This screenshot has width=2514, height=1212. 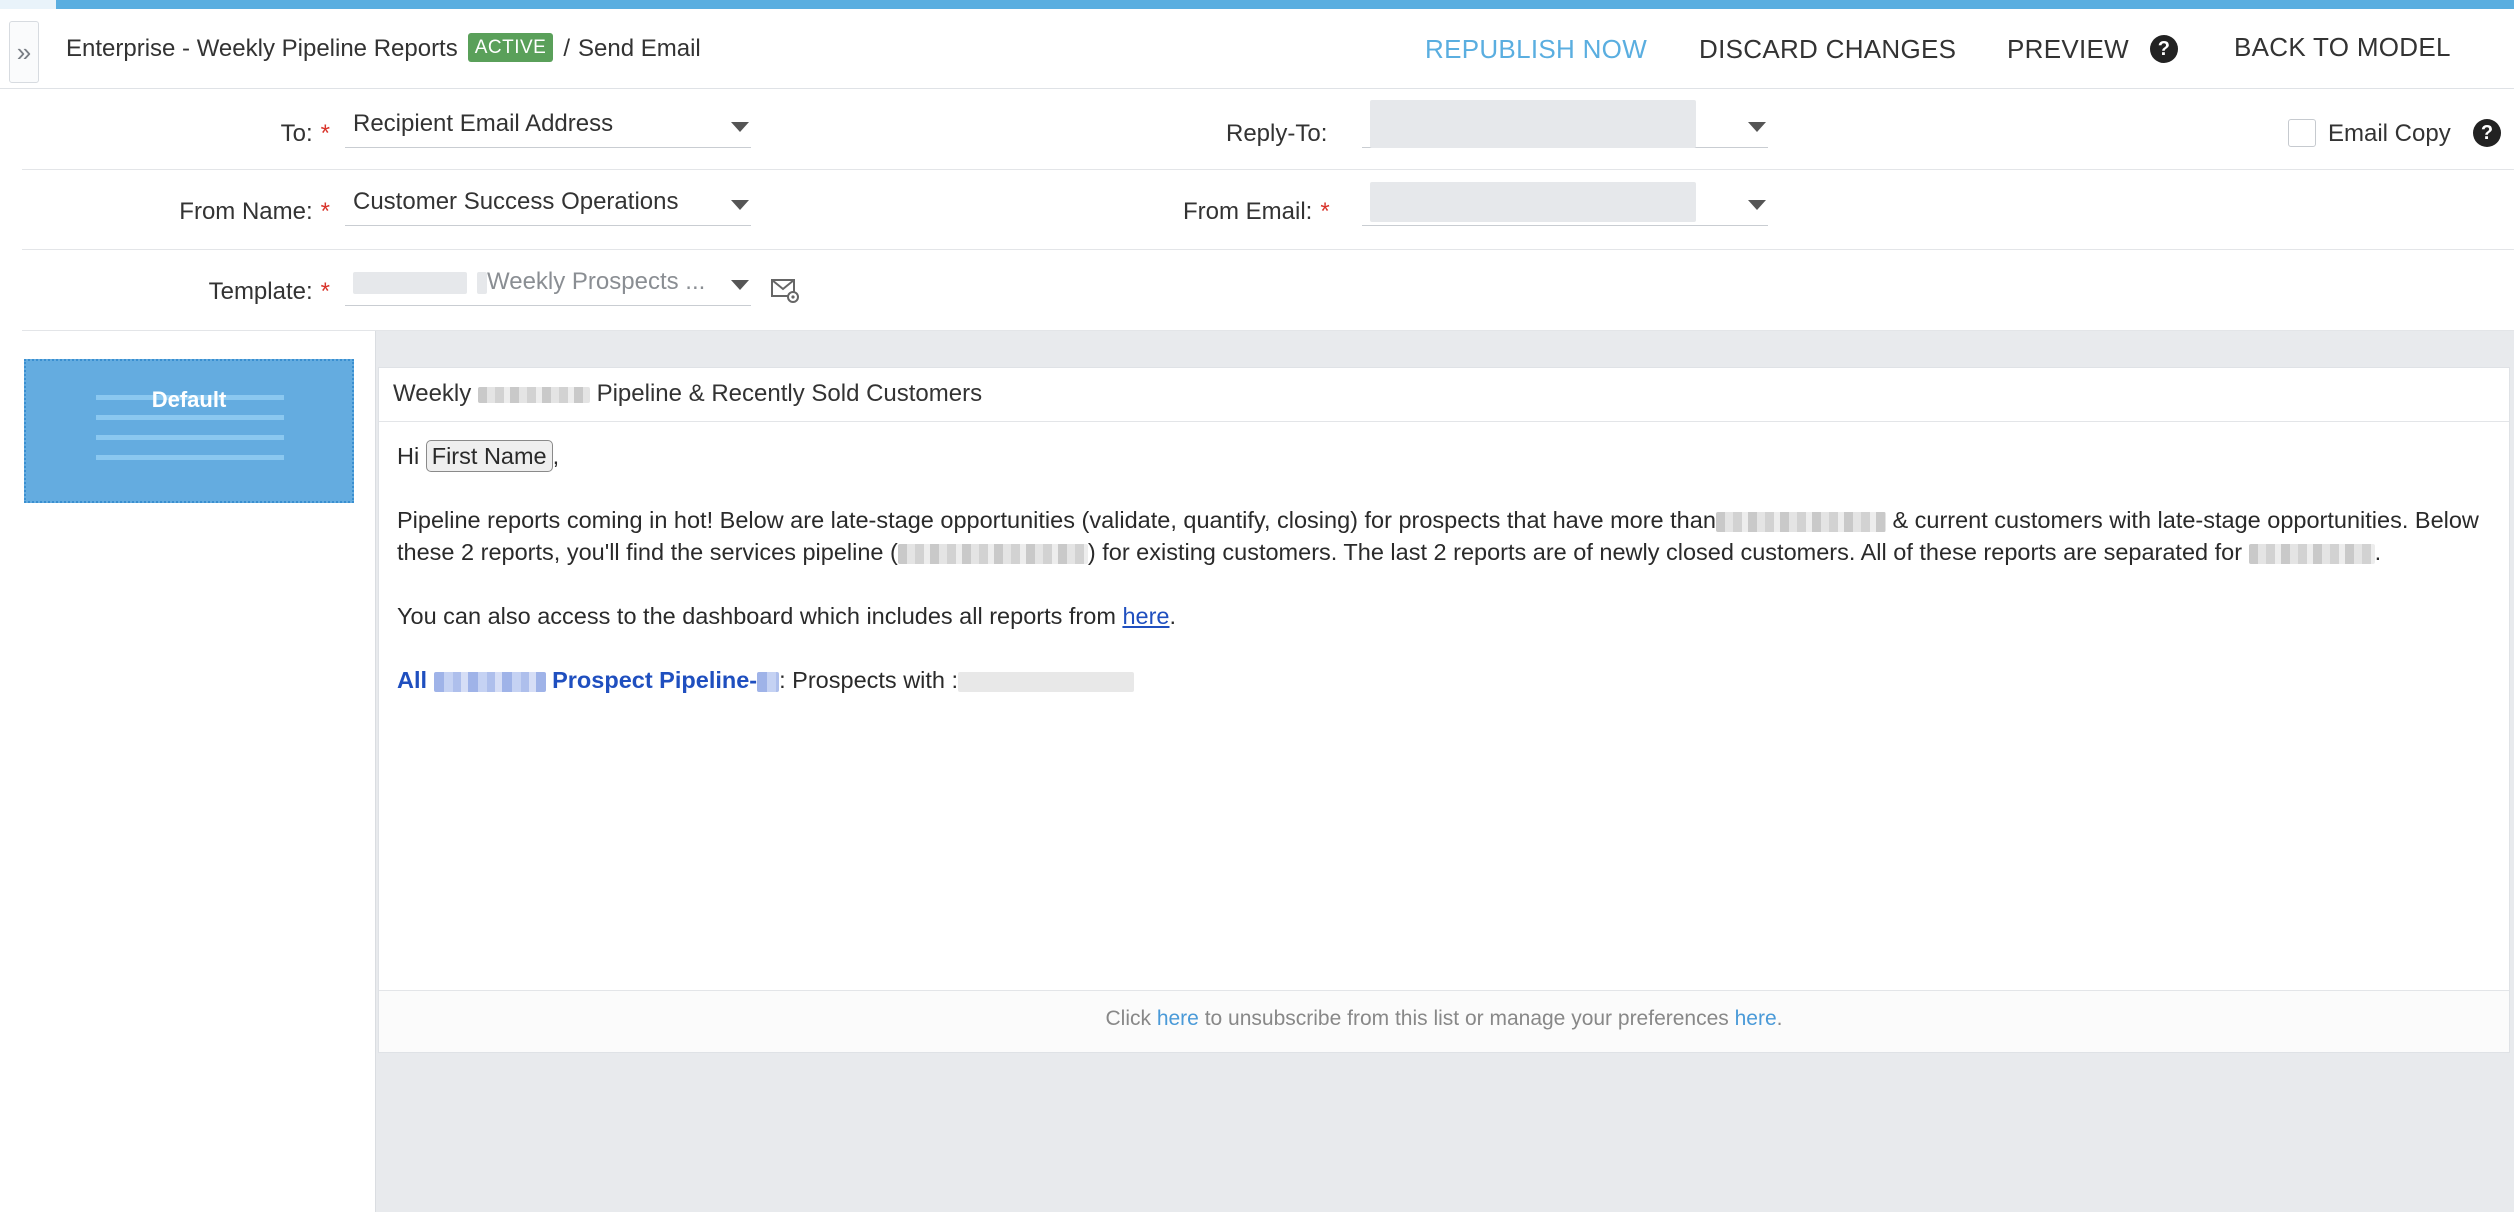 What do you see at coordinates (1145, 616) in the screenshot?
I see `dashboard-link: here` at bounding box center [1145, 616].